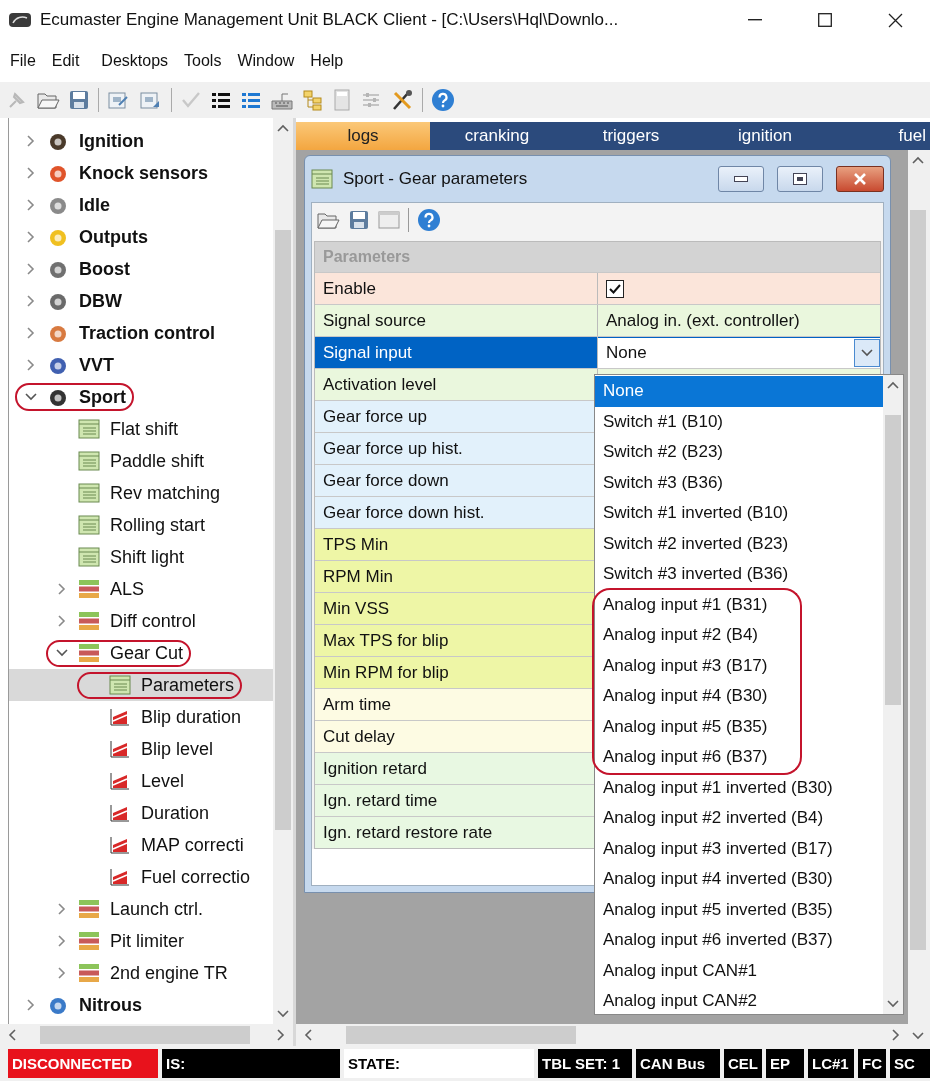 This screenshot has height=1081, width=930. What do you see at coordinates (739, 604) in the screenshot?
I see `dropdown-option: Analog input #1 (B31)` at bounding box center [739, 604].